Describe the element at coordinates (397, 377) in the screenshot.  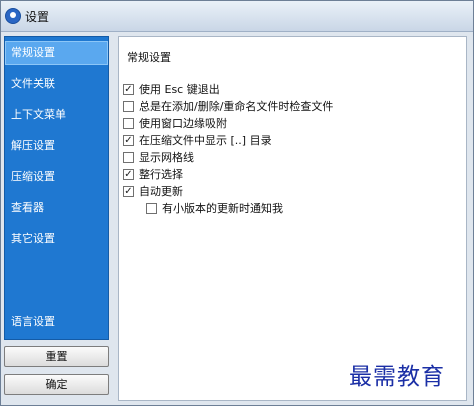
I see `watermark-text: 最需教育` at that location.